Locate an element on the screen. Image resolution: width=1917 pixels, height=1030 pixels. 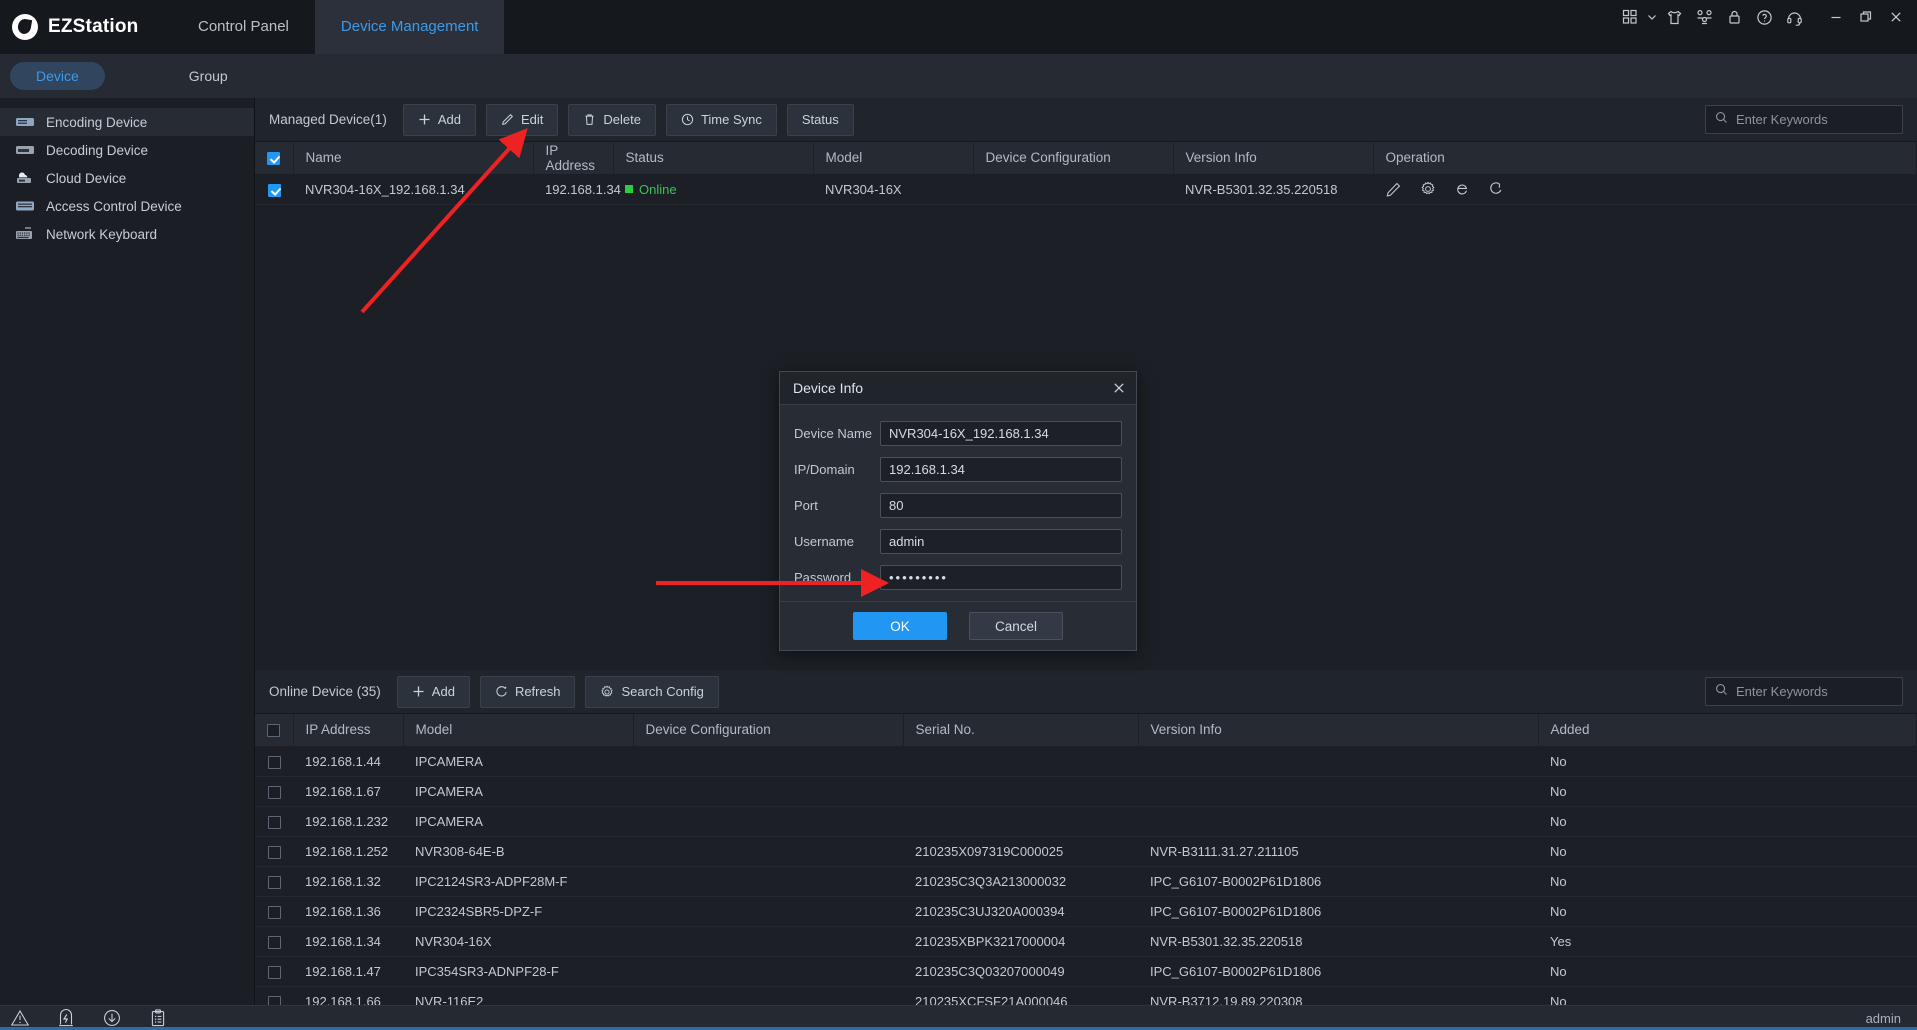
online-refresh-button: Refresh is located at coordinates (527, 691).